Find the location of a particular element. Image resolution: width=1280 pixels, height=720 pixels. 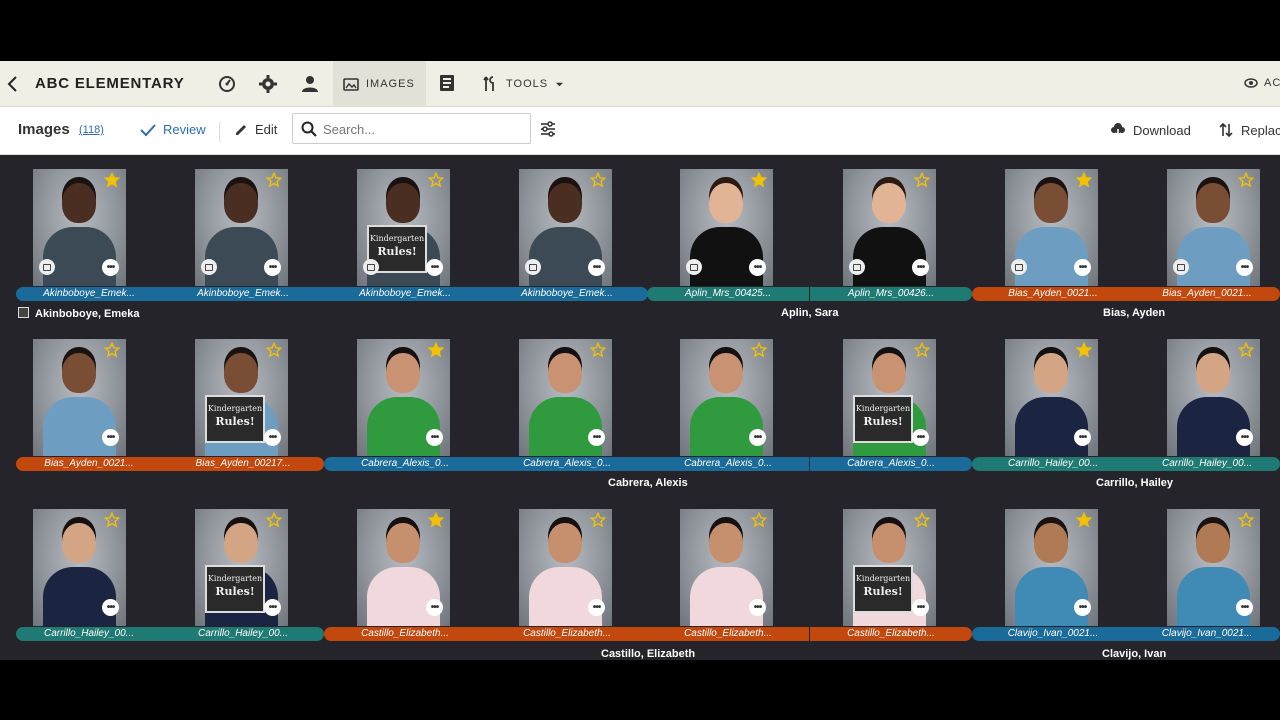

subject-name: Cabrera, Alexis is located at coordinates (648, 483).